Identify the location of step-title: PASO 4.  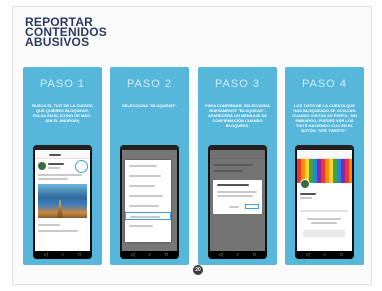
(324, 84).